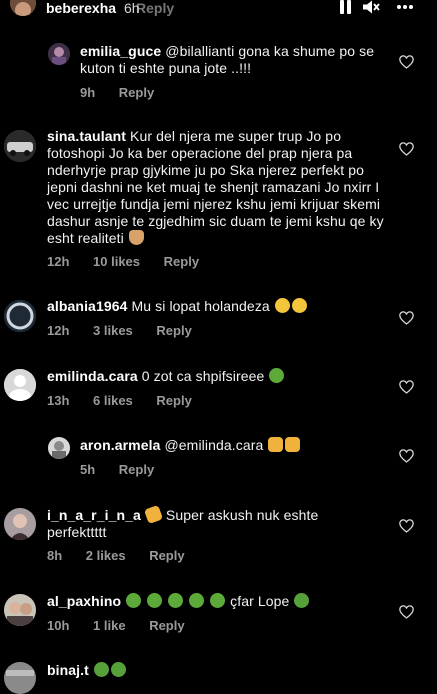 Image resolution: width=437 pixels, height=694 pixels. What do you see at coordinates (81, 8) in the screenshot?
I see `story-username: beberexha` at bounding box center [81, 8].